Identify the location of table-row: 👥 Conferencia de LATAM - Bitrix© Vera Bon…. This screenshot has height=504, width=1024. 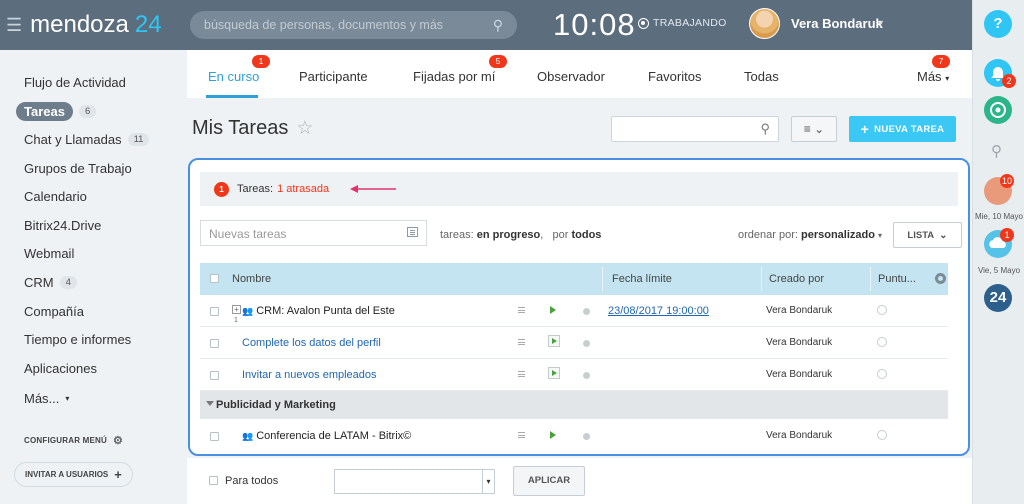
(574, 436).